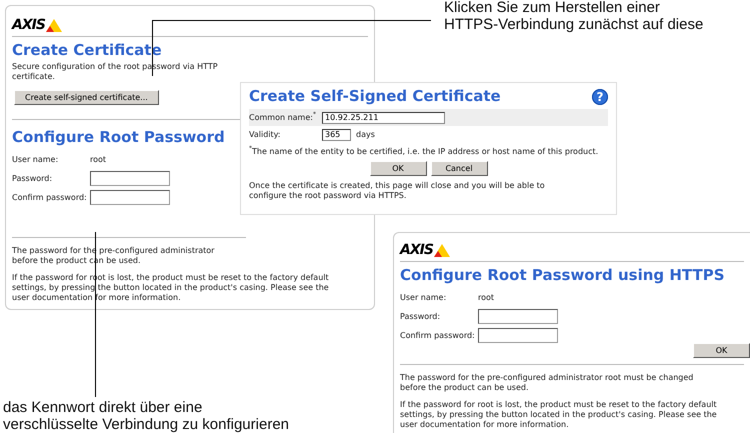 The image size is (750, 433). What do you see at coordinates (424, 152) in the screenshot?
I see `footnote-text: $^{*}$The name of the entity to be certified, i.e. the IP address or host name of this product.` at bounding box center [424, 152].